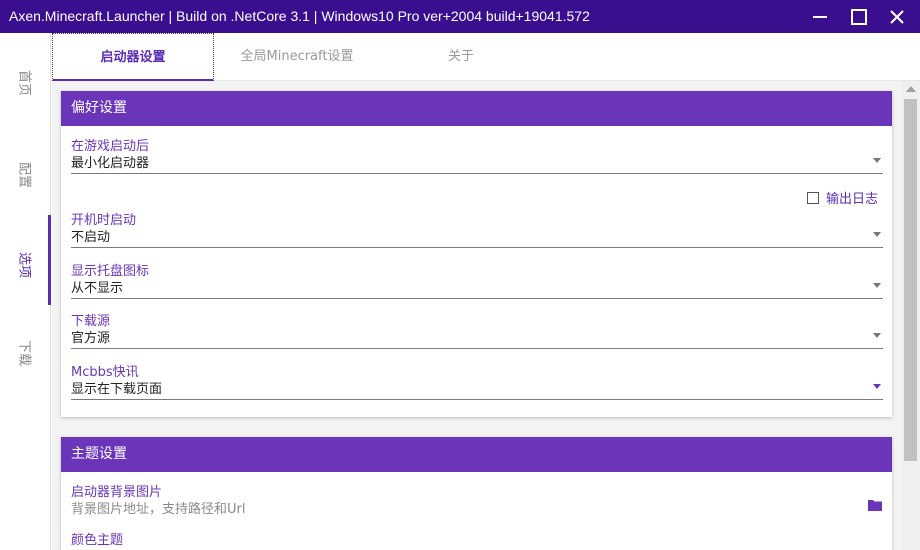  I want to click on tray-icon-label: 显示托盘图标, so click(110, 271).